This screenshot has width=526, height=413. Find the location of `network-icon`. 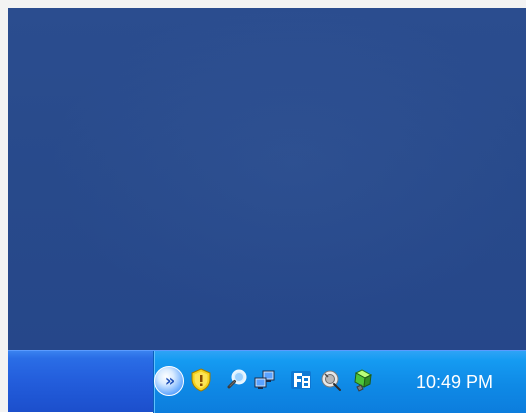

network-icon is located at coordinates (265, 380).